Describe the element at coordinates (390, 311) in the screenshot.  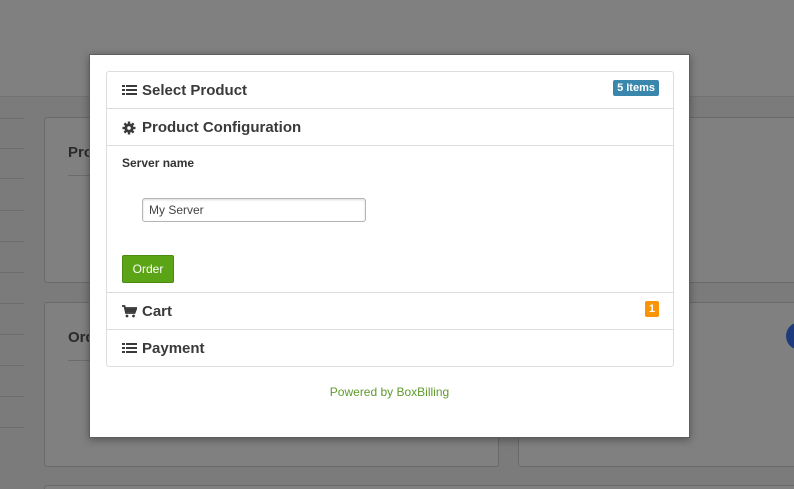
I see `cart-header: Cart 1` at that location.